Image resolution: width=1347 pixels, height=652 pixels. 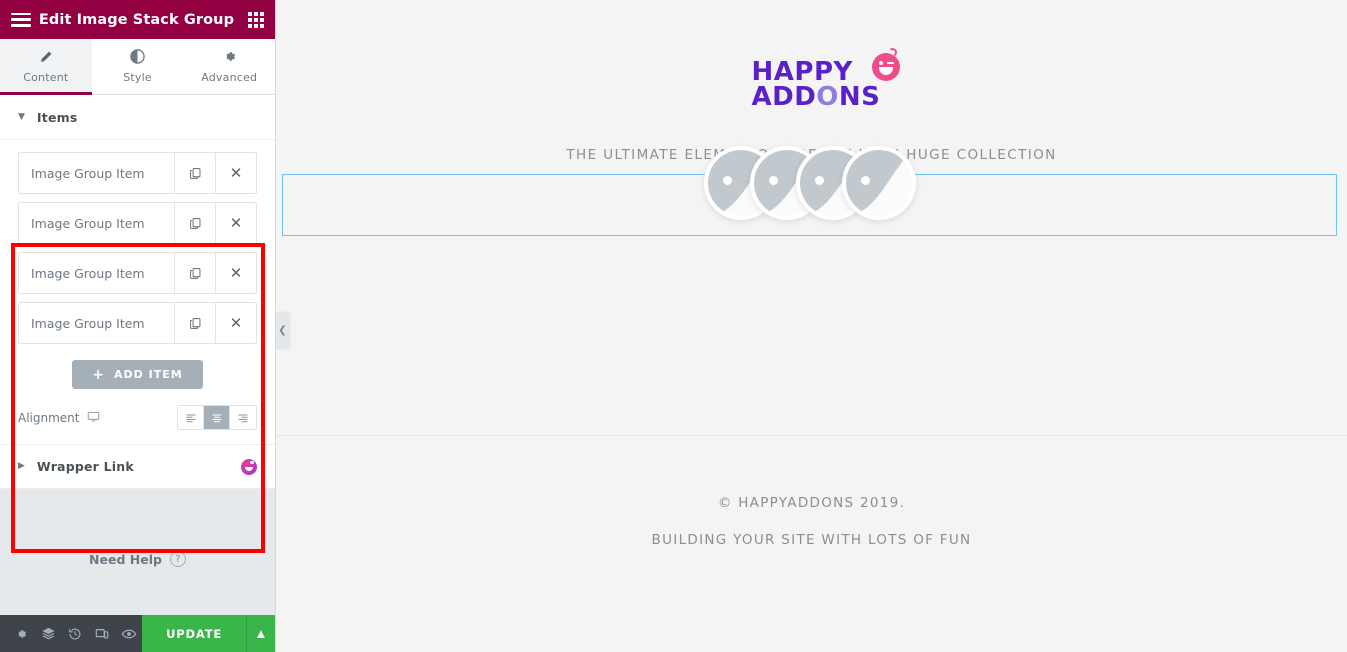 I want to click on add-item-button: + ADD ITEM, so click(x=137, y=374).